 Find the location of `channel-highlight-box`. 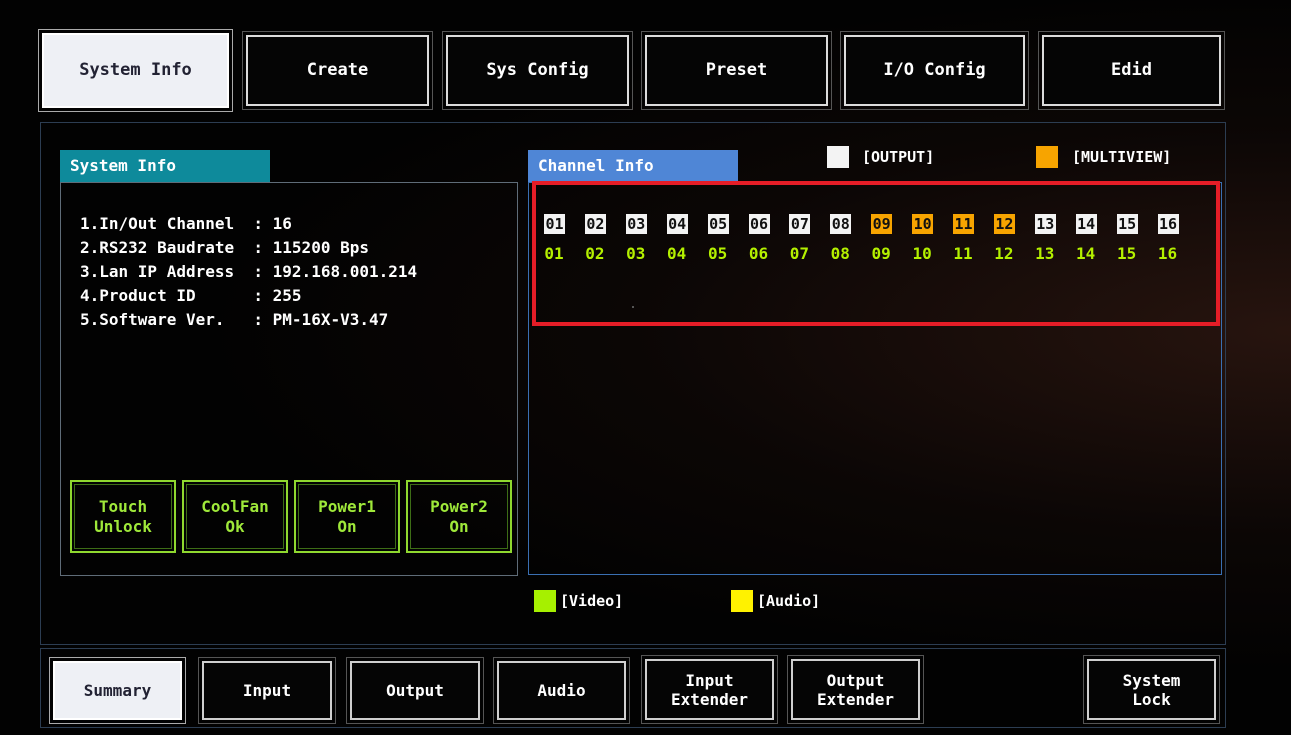

channel-highlight-box is located at coordinates (876, 253).